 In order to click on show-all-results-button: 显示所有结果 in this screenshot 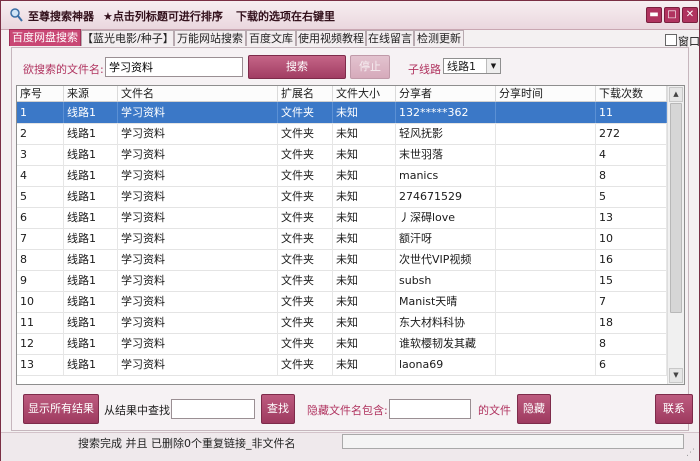, I will do `click(61, 409)`.